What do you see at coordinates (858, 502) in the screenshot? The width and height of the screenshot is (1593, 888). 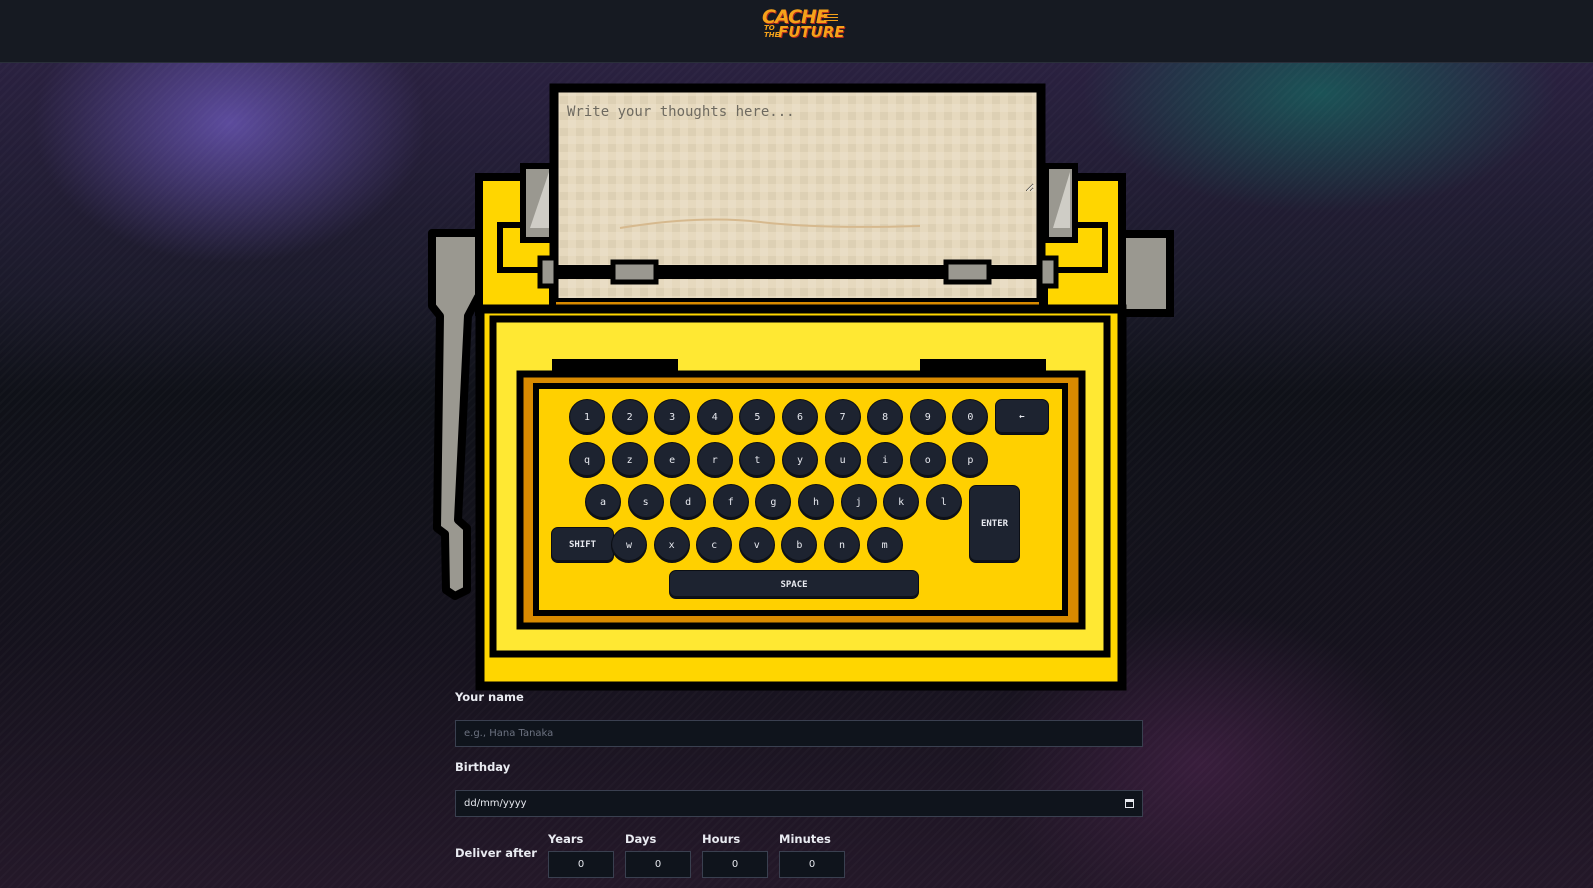 I see `key-j: j` at bounding box center [858, 502].